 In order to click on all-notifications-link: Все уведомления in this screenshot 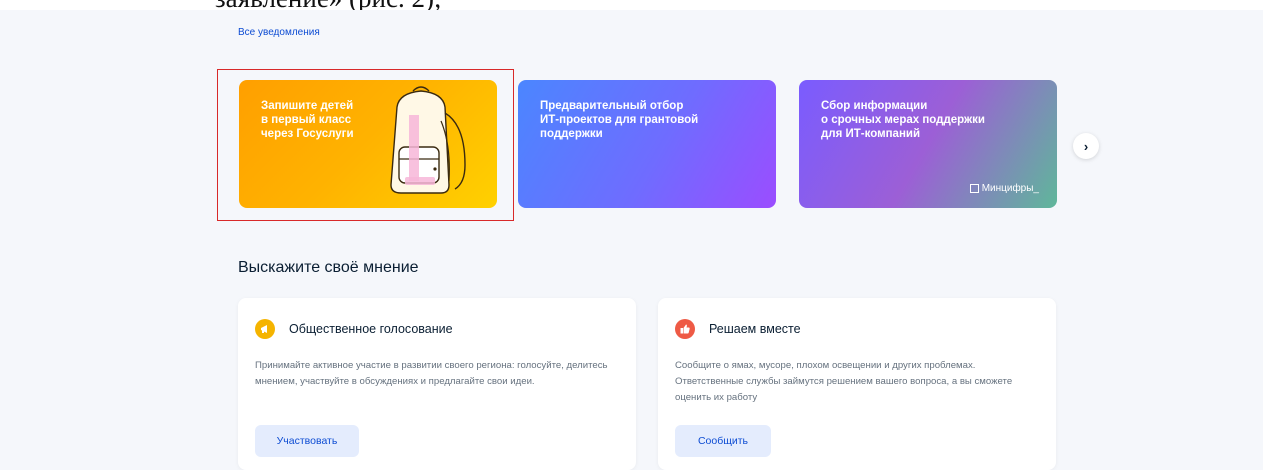, I will do `click(279, 32)`.